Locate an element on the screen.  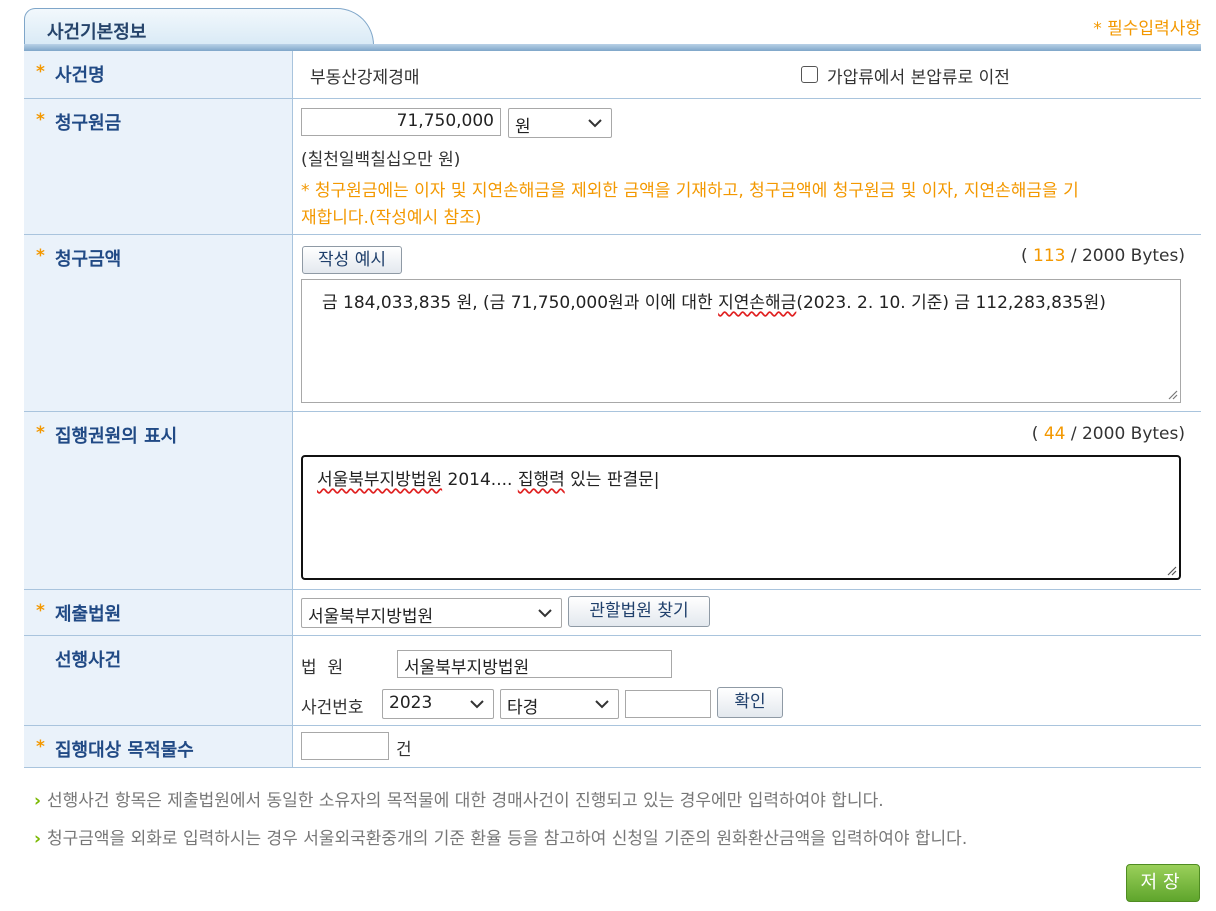
claim-text-a: 금 184,033,835 원, (금 71,750,000원과 이에 대한 is located at coordinates (520, 303).